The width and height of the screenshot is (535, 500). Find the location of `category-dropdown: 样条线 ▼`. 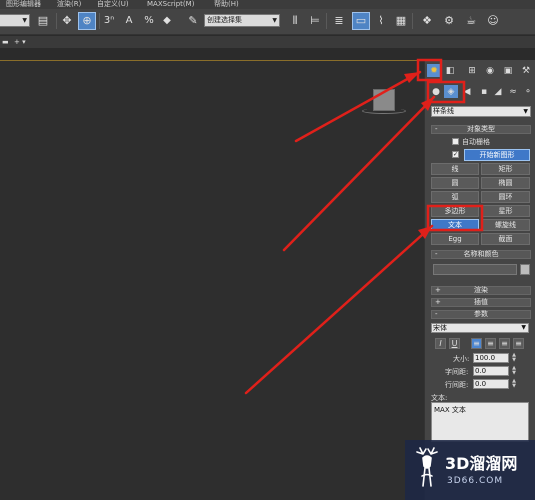

category-dropdown: 样条线 ▼ is located at coordinates (481, 111).